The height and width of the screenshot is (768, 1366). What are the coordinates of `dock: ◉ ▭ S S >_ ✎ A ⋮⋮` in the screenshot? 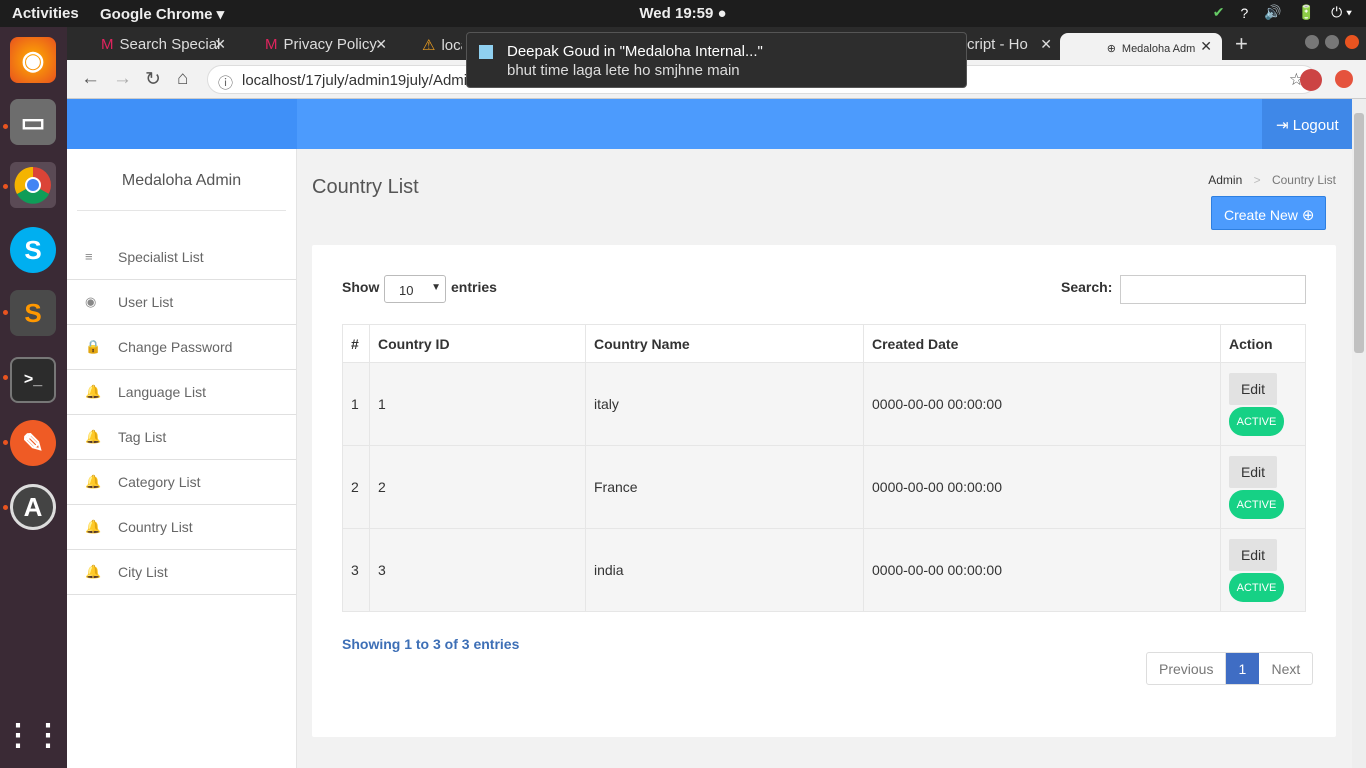 It's located at (33, 397).